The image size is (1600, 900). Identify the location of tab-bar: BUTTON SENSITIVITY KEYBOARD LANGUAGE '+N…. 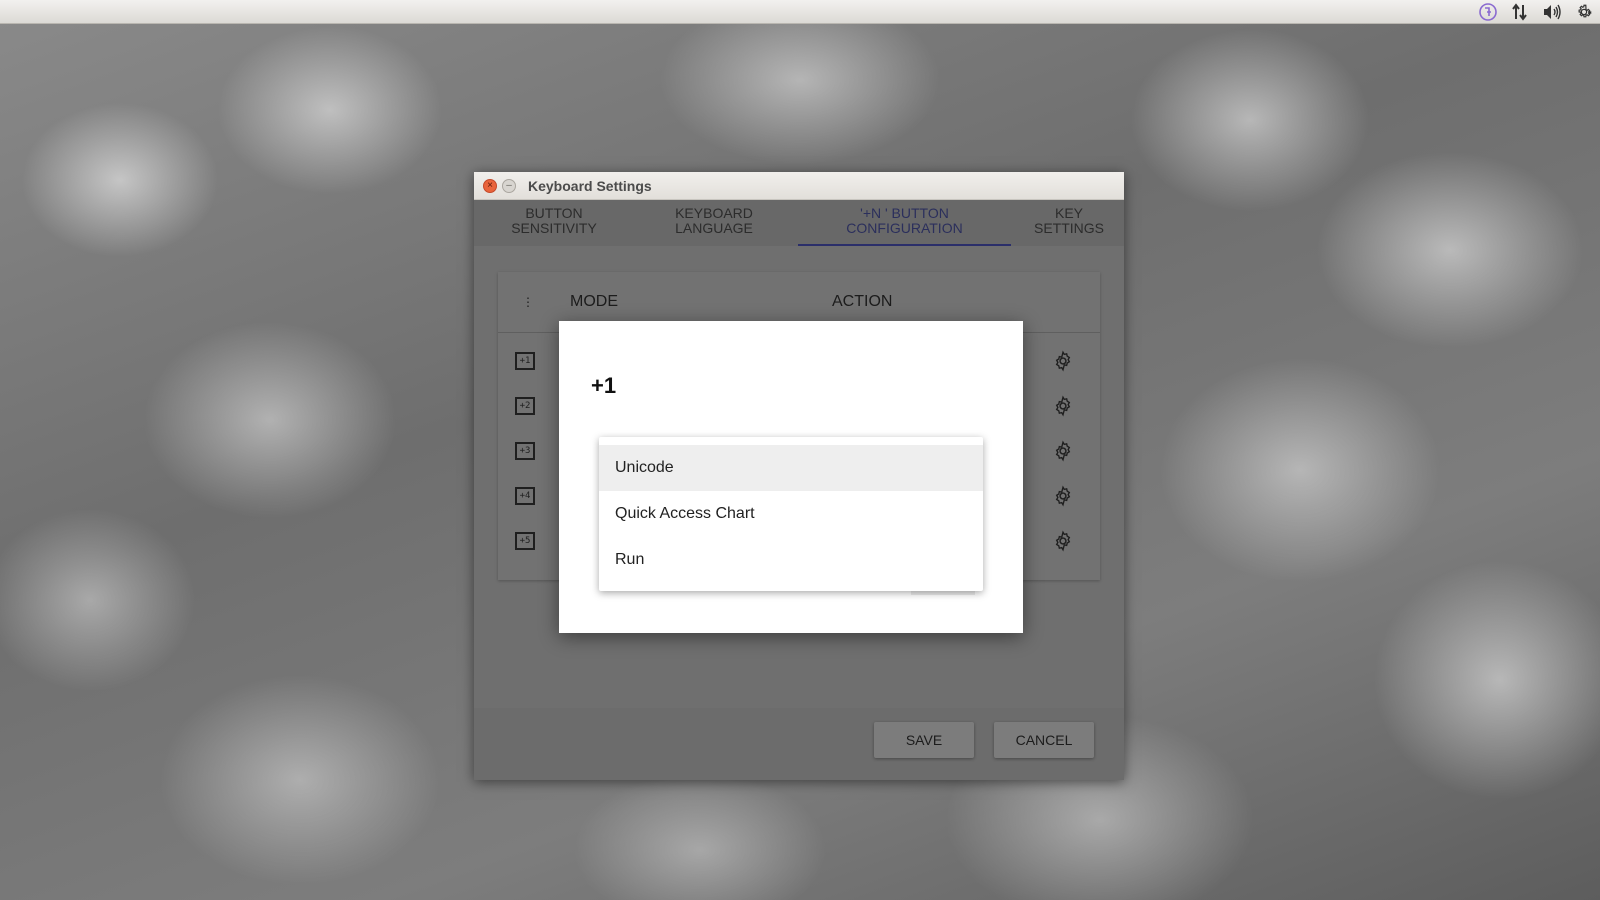
(799, 223).